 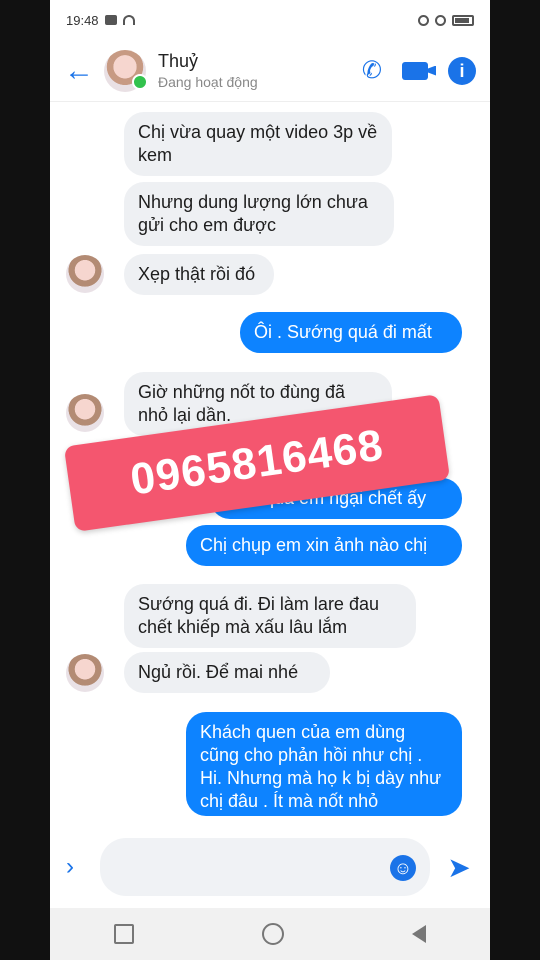 I want to click on message-bubble-incoming: Ngủ rồi. Để mai nhé, so click(x=227, y=672).